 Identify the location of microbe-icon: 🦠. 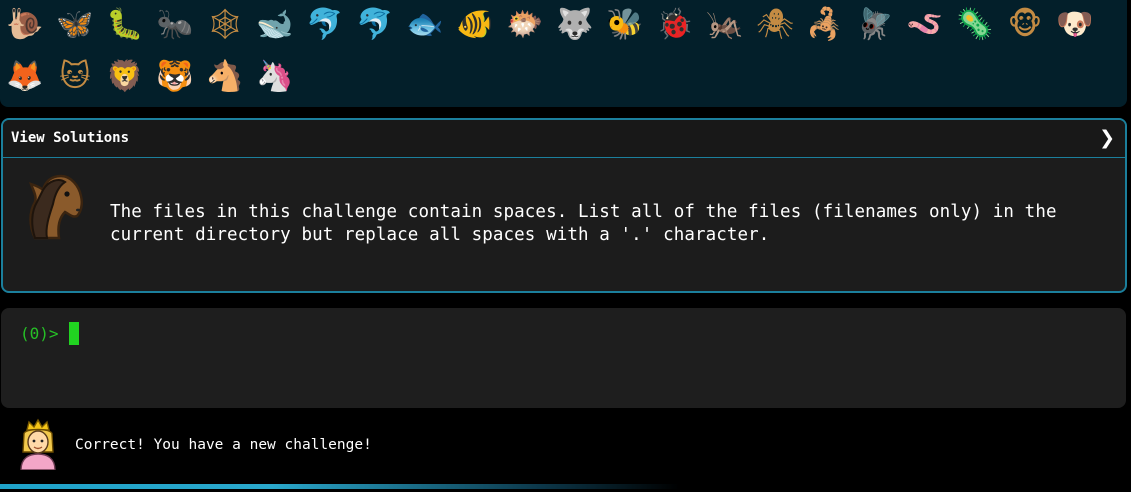
(975, 25).